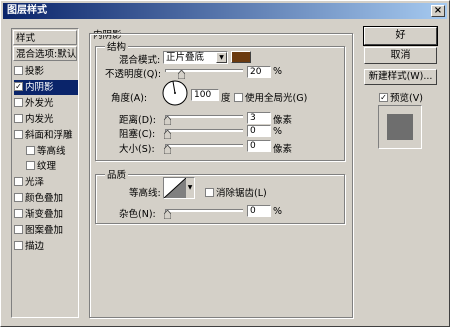 This screenshot has height=327, width=450. What do you see at coordinates (137, 134) in the screenshot?
I see `choke-label: 阻塞(C):` at bounding box center [137, 134].